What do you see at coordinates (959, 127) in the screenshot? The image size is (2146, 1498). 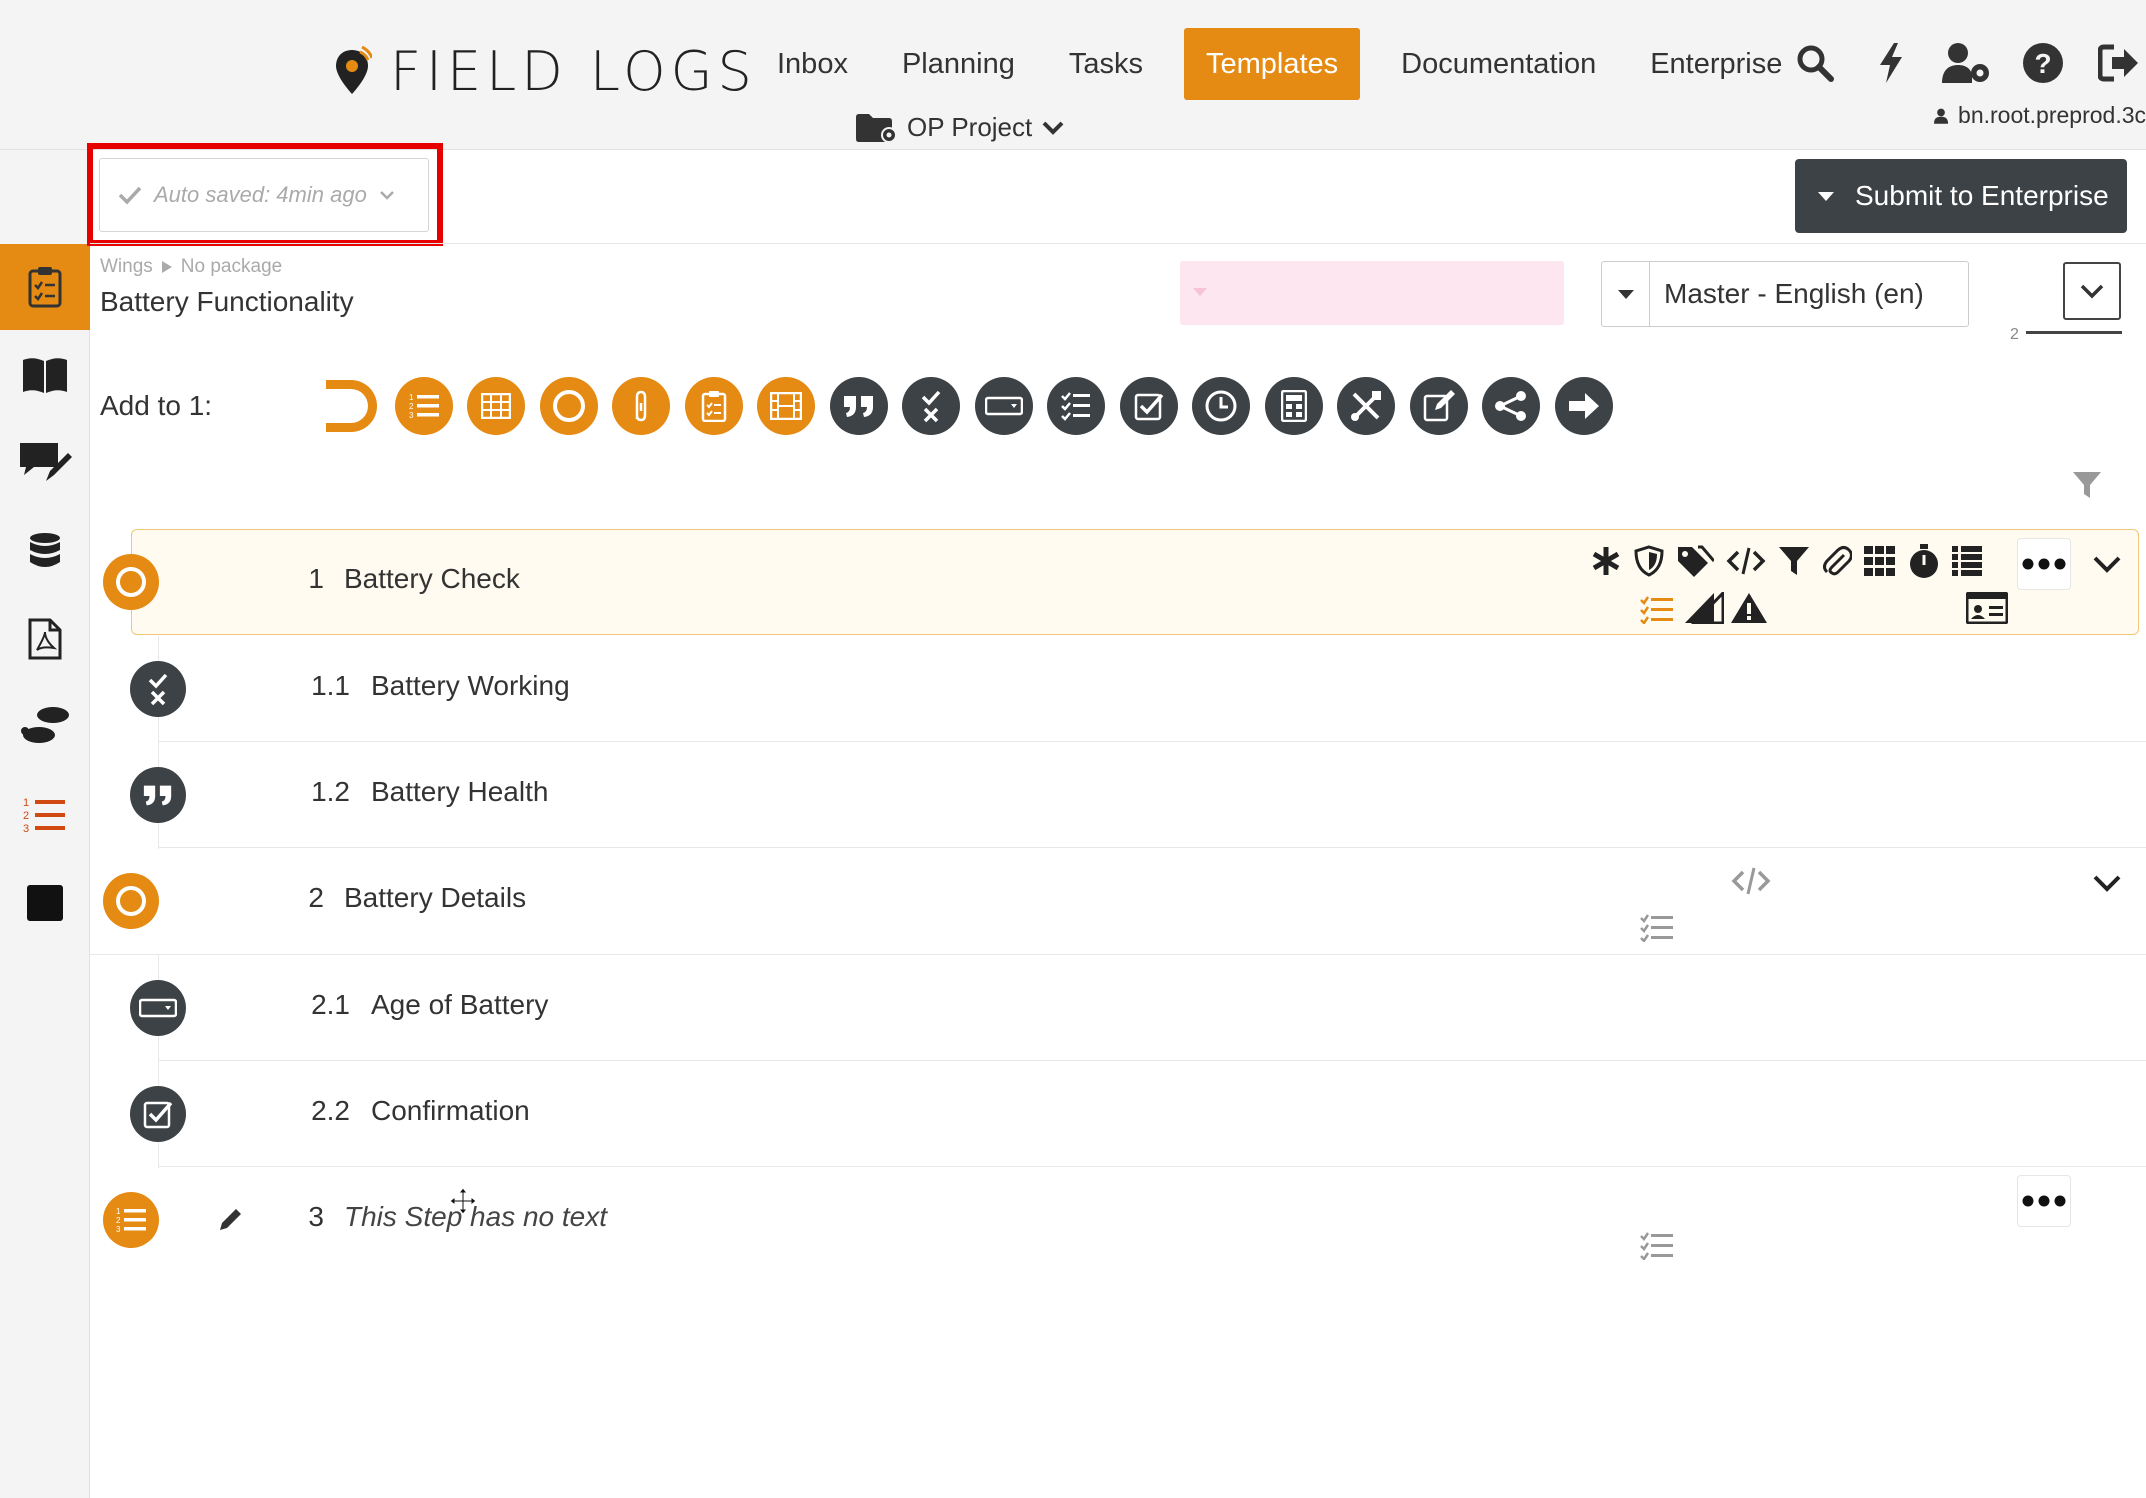 I see `project-selector: OP Project` at bounding box center [959, 127].